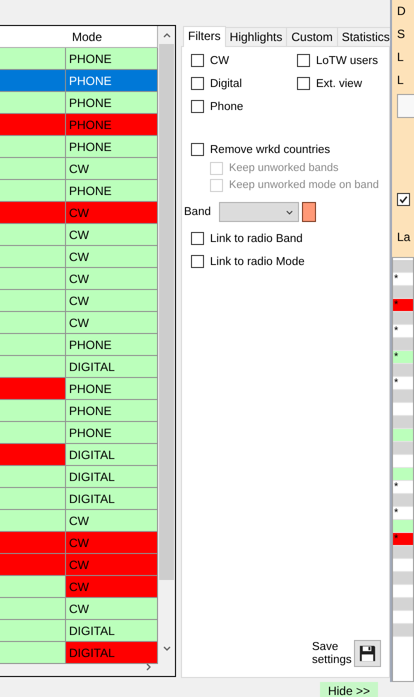 This screenshot has width=414, height=697. Describe the element at coordinates (405, 106) in the screenshot. I see `input-field` at that location.